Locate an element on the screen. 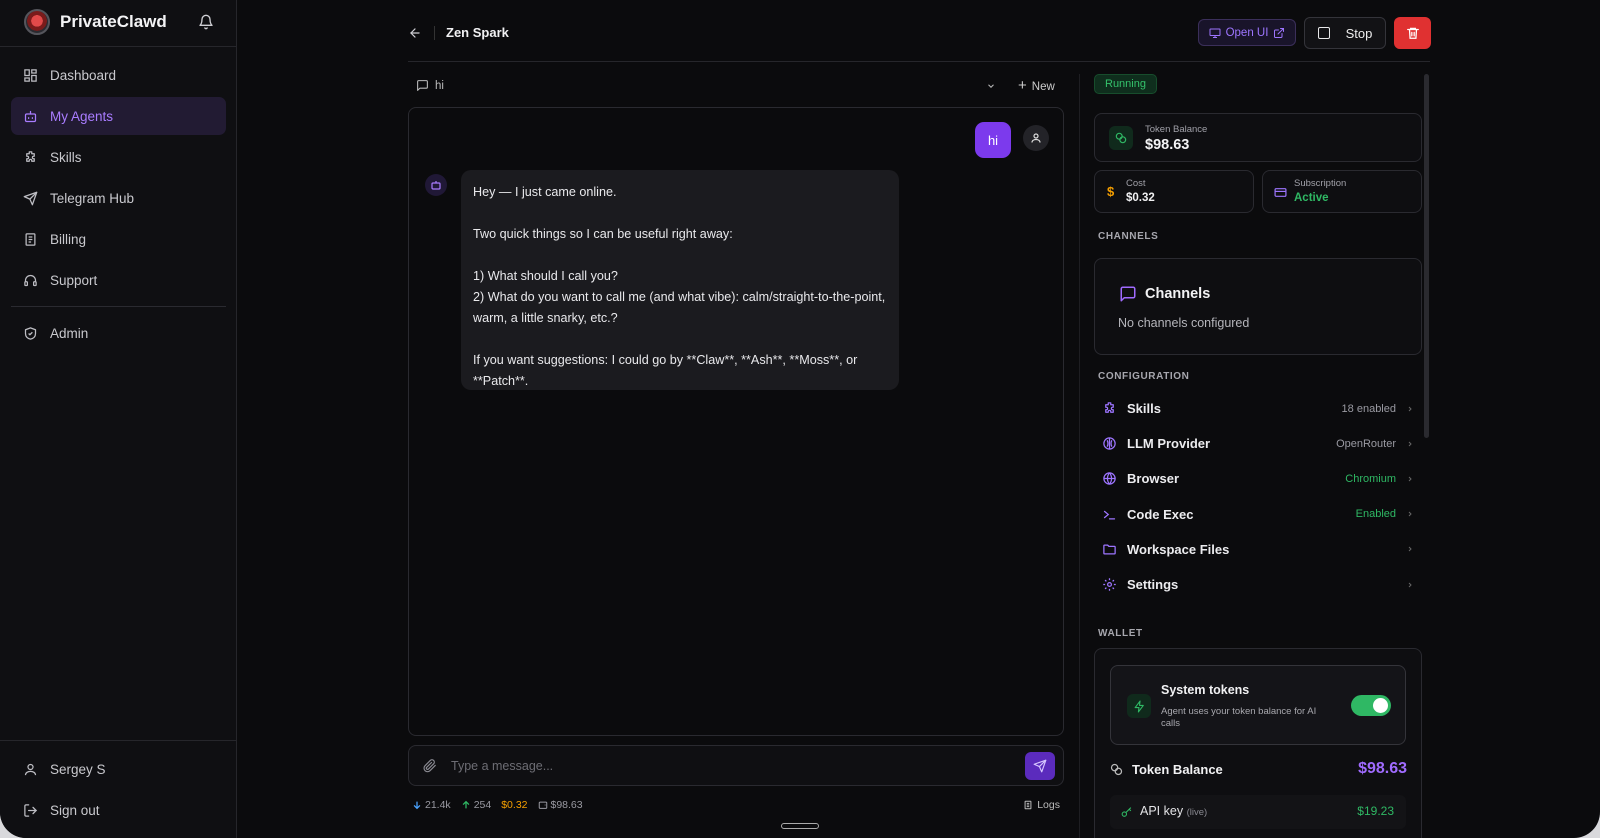 This screenshot has height=838, width=1600. dashboard-icon is located at coordinates (30, 75).